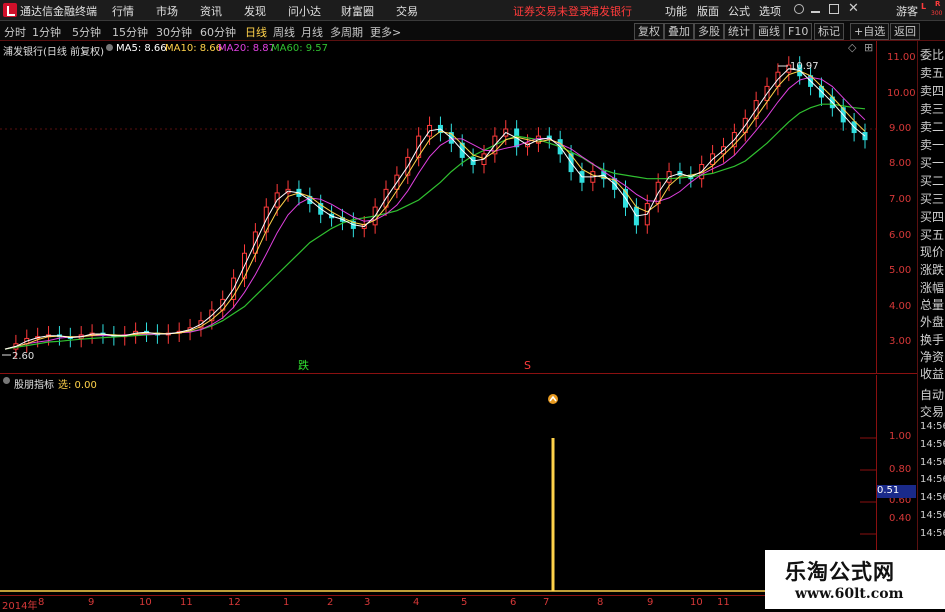 This screenshot has height=612, width=945. What do you see at coordinates (312, 32) in the screenshot?
I see `period-monthly: 月线` at bounding box center [312, 32].